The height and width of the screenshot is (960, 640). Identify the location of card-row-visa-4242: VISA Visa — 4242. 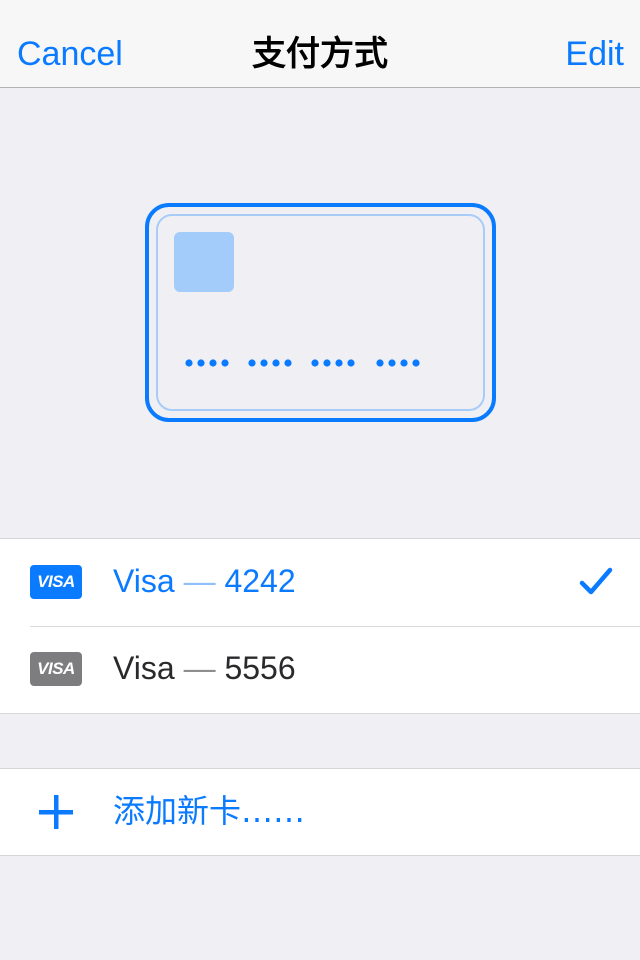
(320, 583).